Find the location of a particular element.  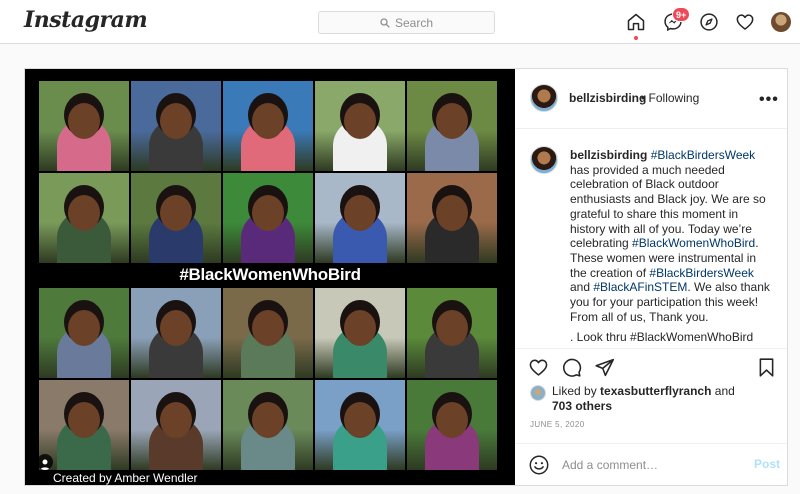

author-username: bellzisbirding is located at coordinates (607, 98).